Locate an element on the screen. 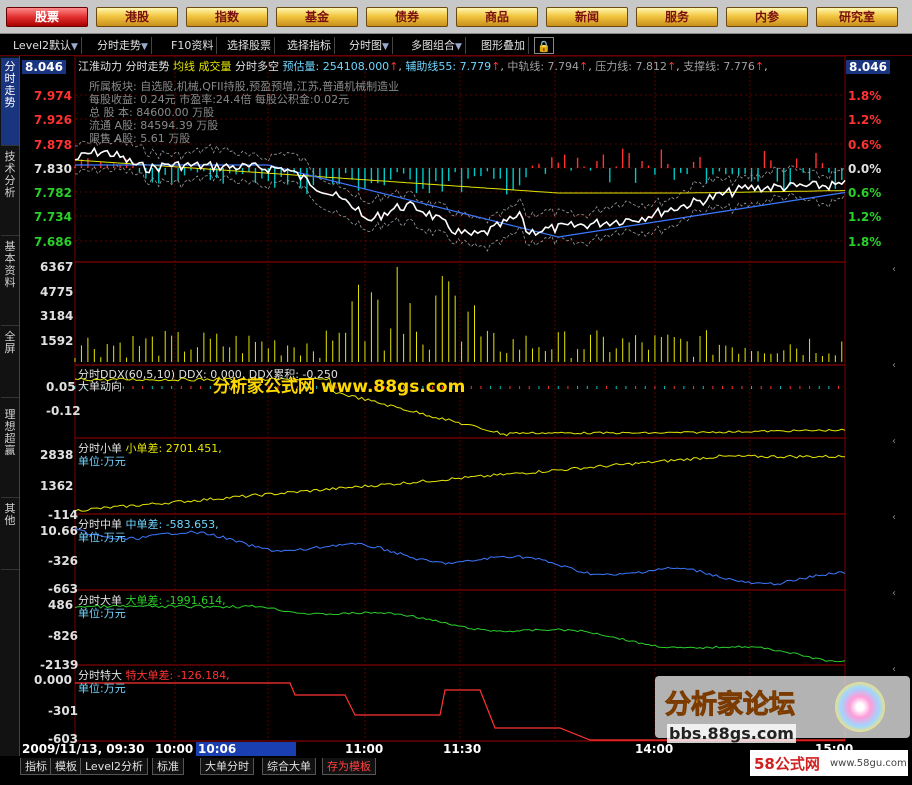 This screenshot has width=912, height=785. mid-line: 中轨线: 7.794 is located at coordinates (543, 66).